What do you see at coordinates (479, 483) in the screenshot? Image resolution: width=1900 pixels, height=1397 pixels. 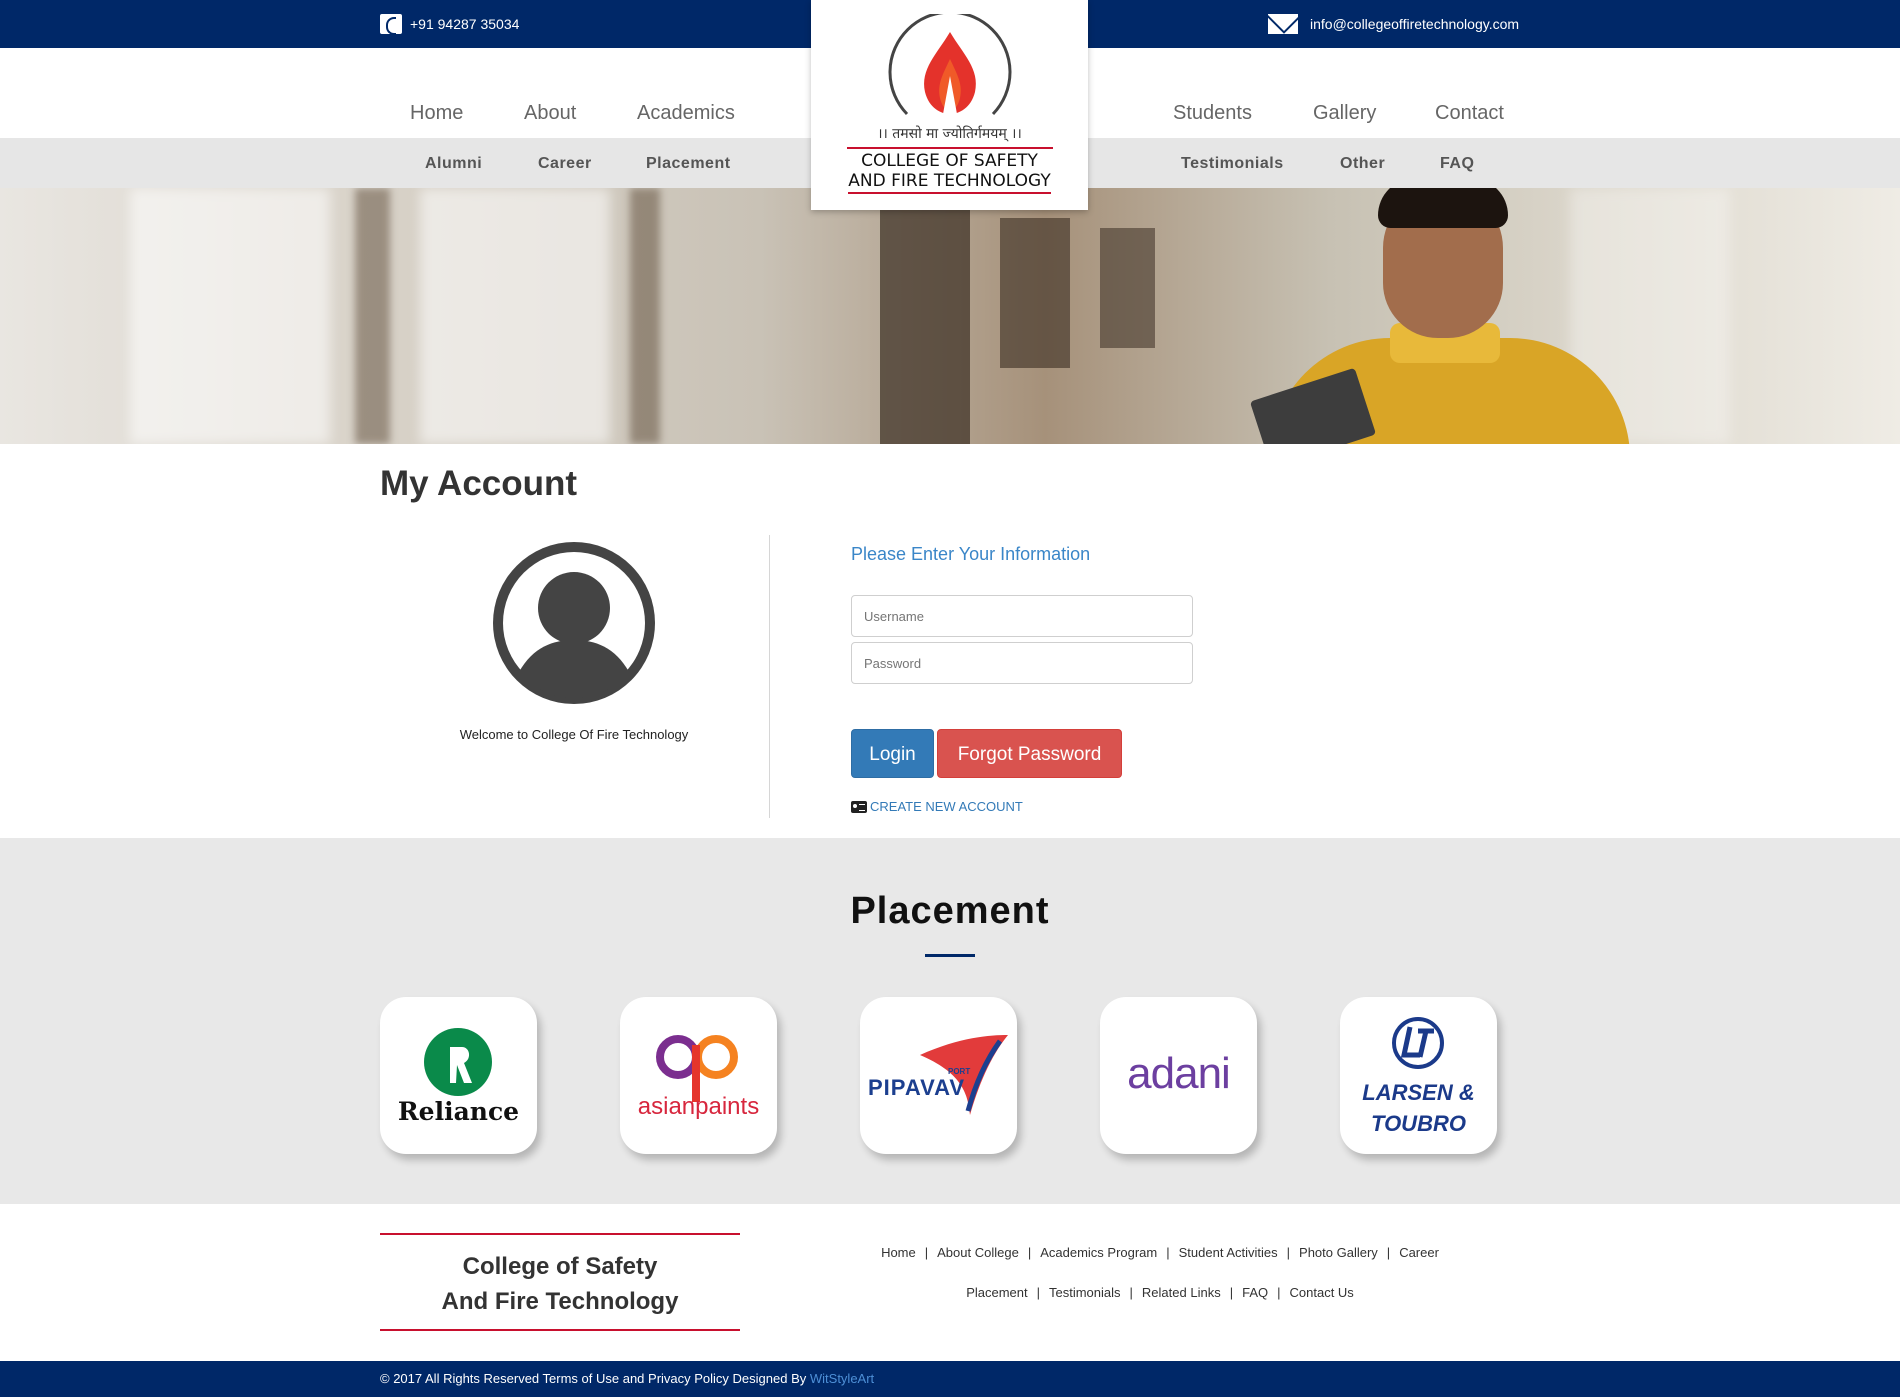 I see `page-title: My Account` at bounding box center [479, 483].